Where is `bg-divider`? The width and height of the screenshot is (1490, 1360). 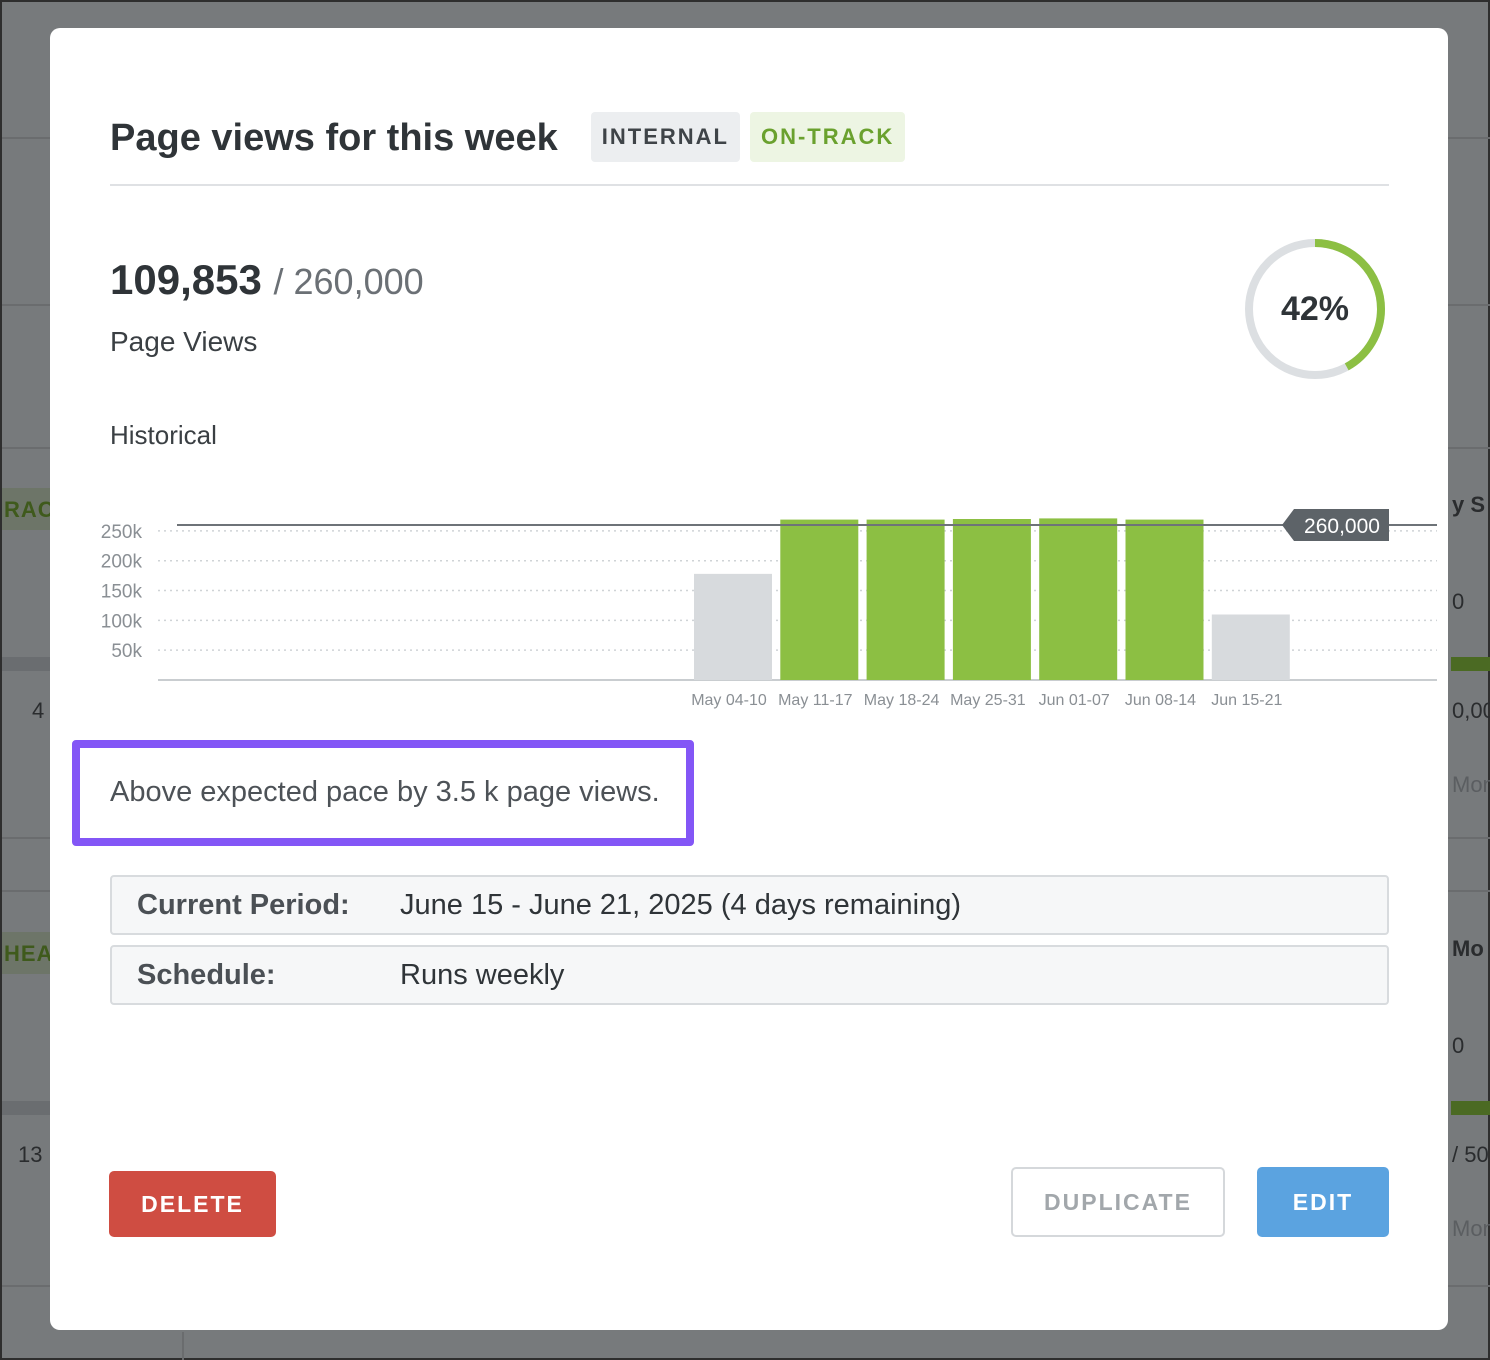 bg-divider is located at coordinates (183, 1346).